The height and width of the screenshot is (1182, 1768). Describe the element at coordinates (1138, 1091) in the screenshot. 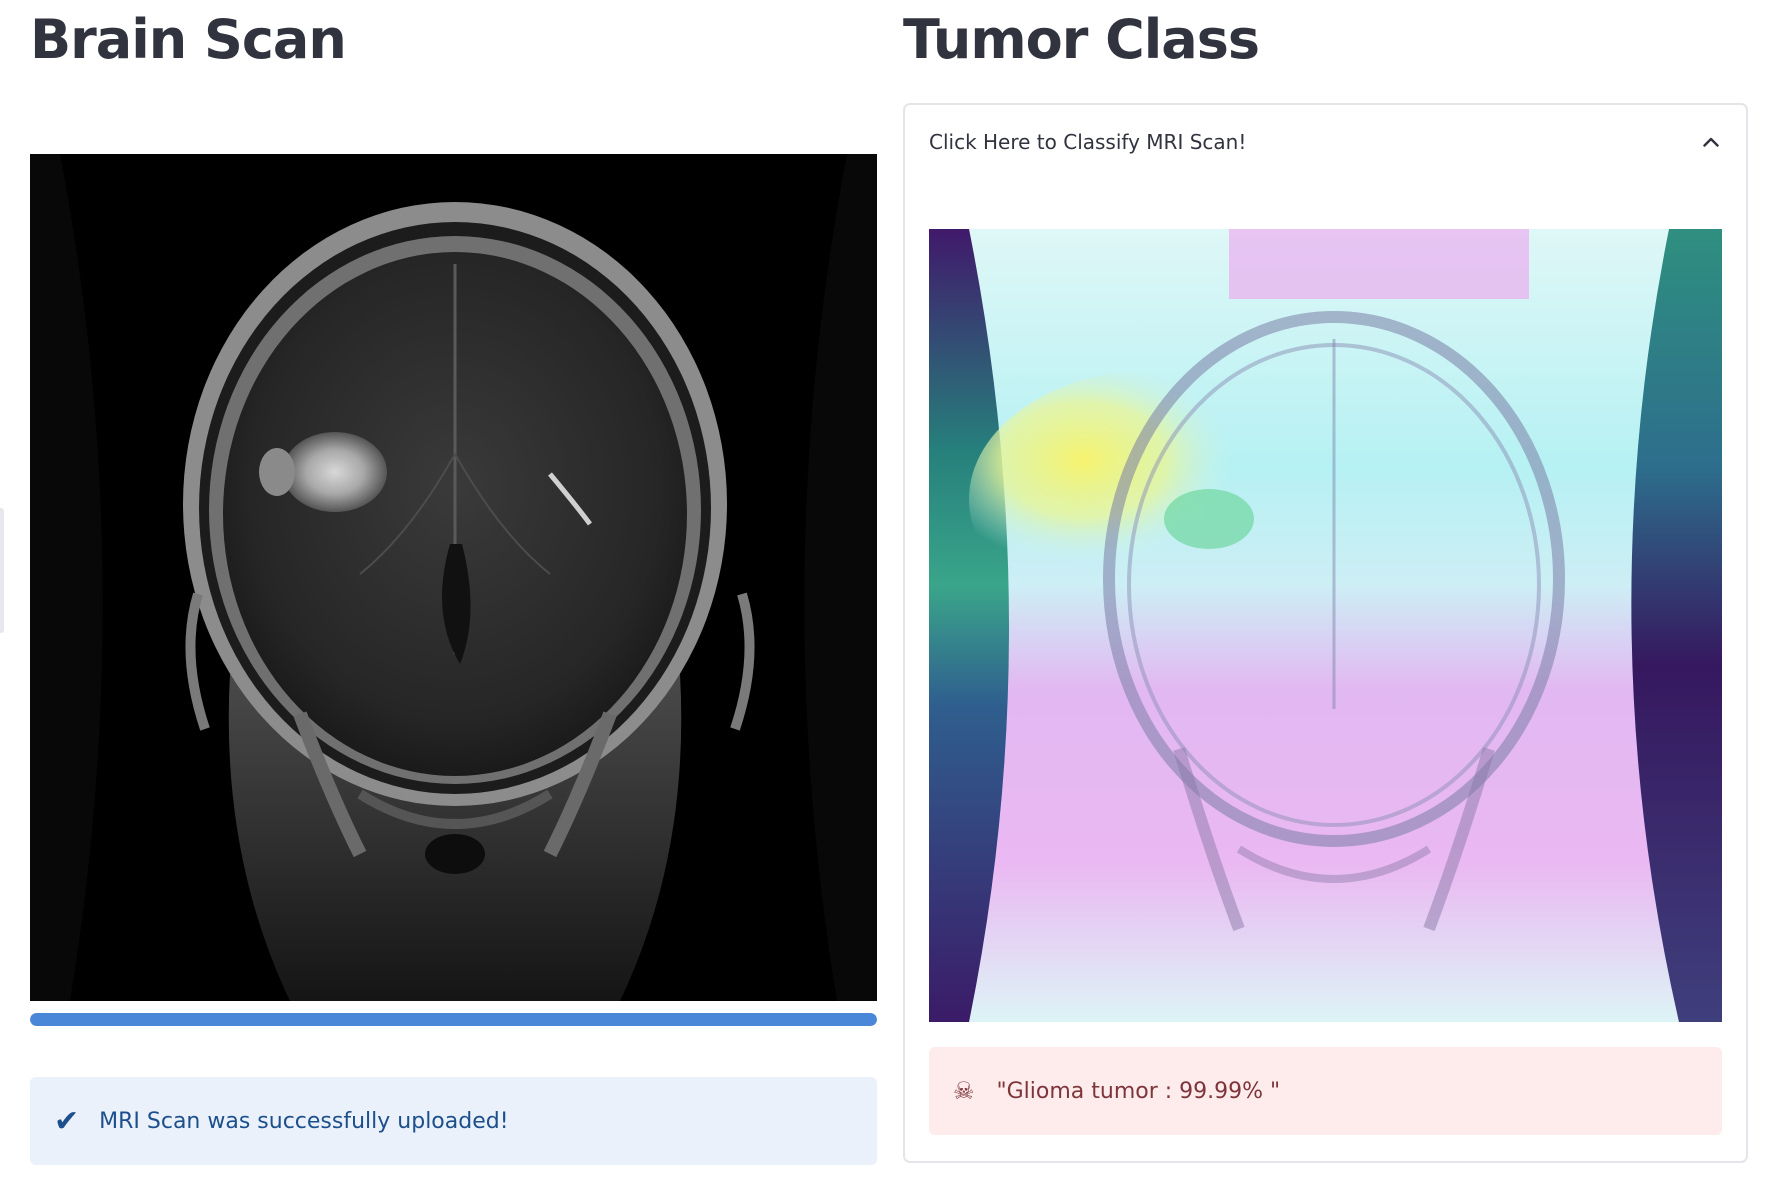

I see `classification-result-text: "Glioma tumor : 99.99% "` at that location.